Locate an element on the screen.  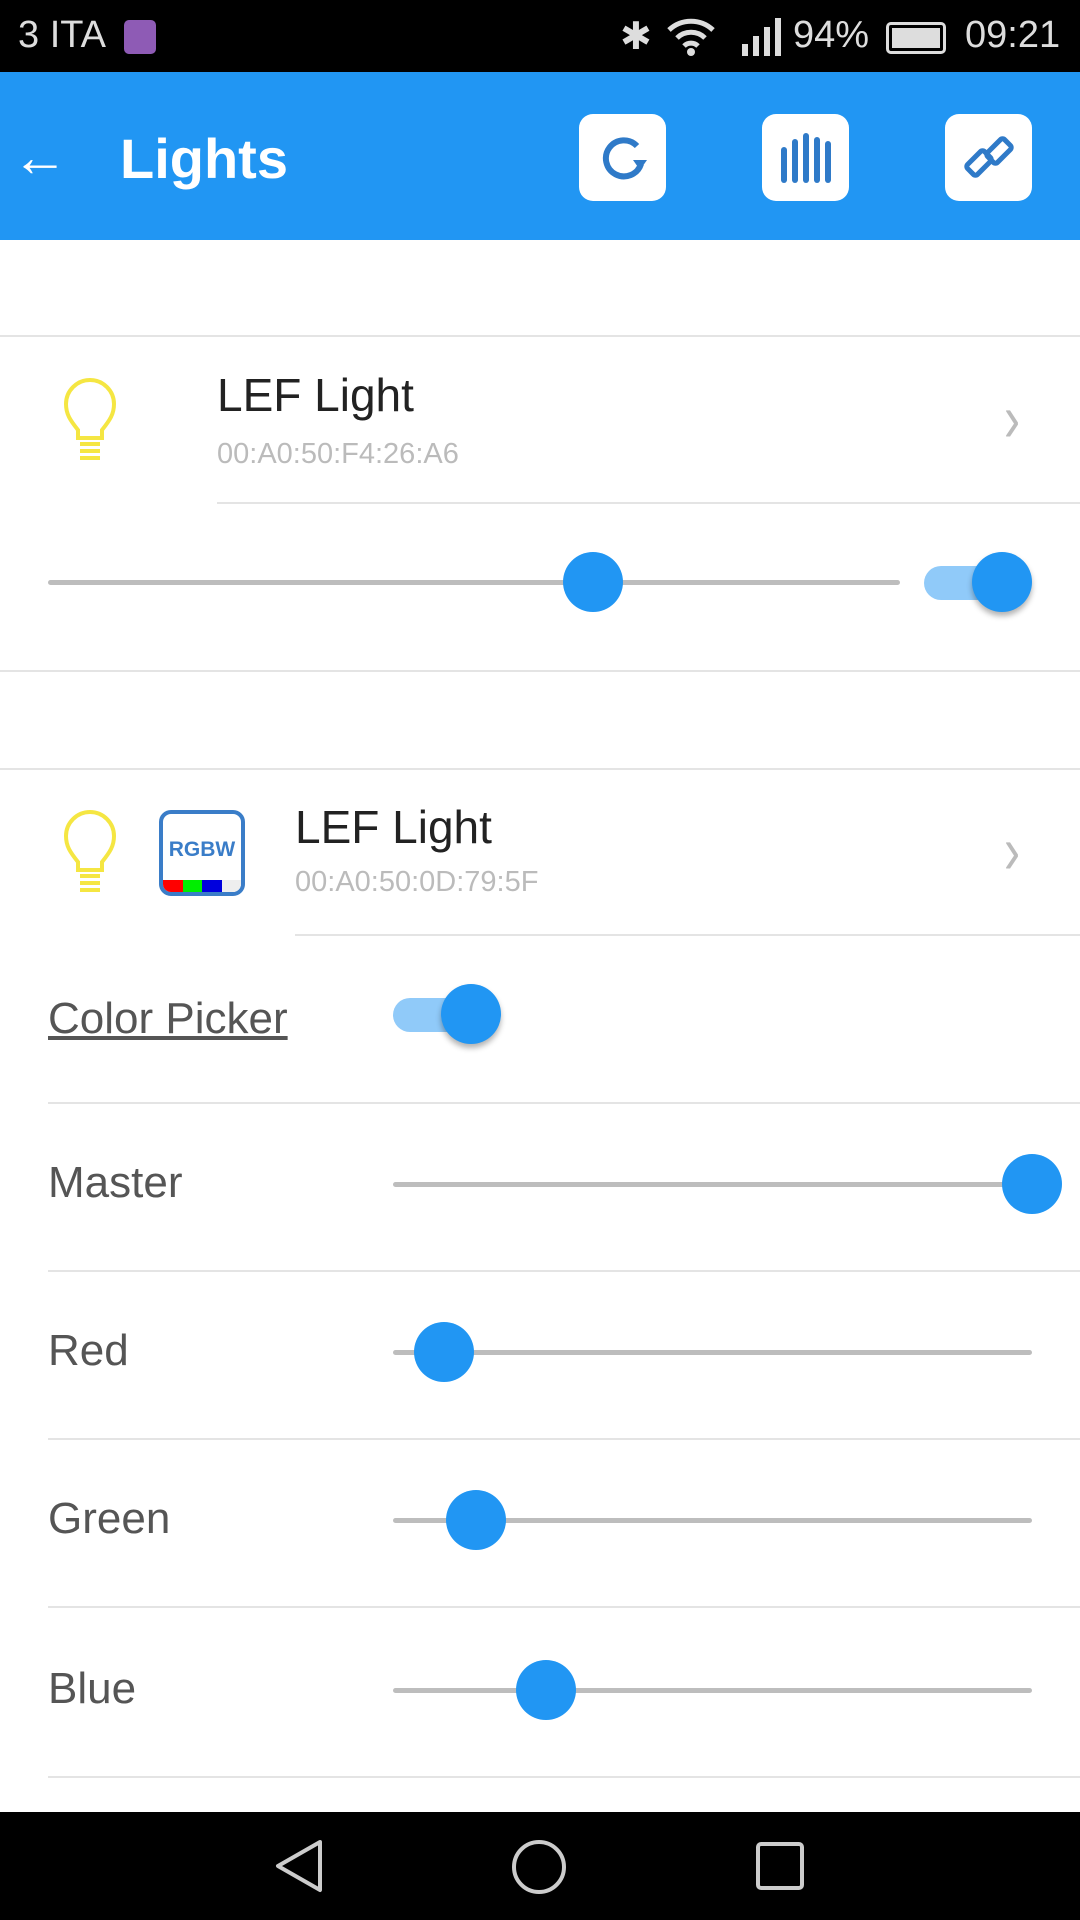
clock: 09:21 is located at coordinates (1013, 35).